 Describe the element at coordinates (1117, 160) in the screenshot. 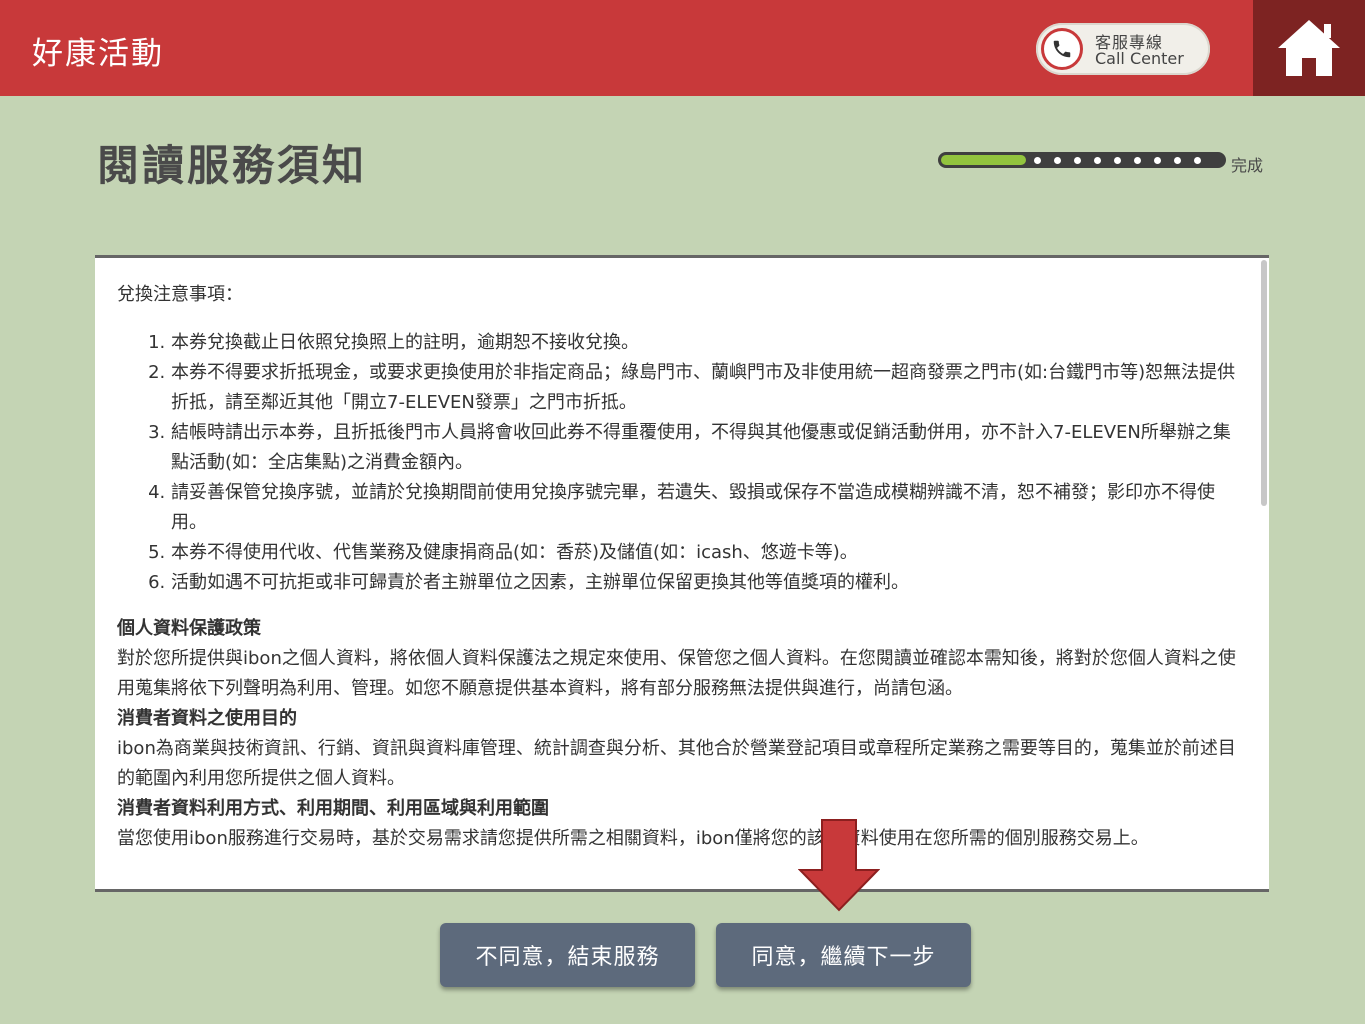

I see `progress-steps` at that location.